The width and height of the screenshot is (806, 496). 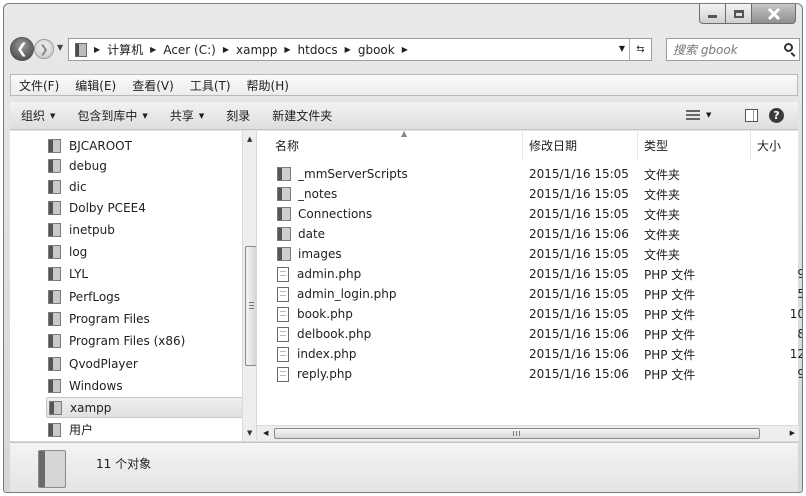 What do you see at coordinates (776, 115) in the screenshot?
I see `help-icon: ?` at bounding box center [776, 115].